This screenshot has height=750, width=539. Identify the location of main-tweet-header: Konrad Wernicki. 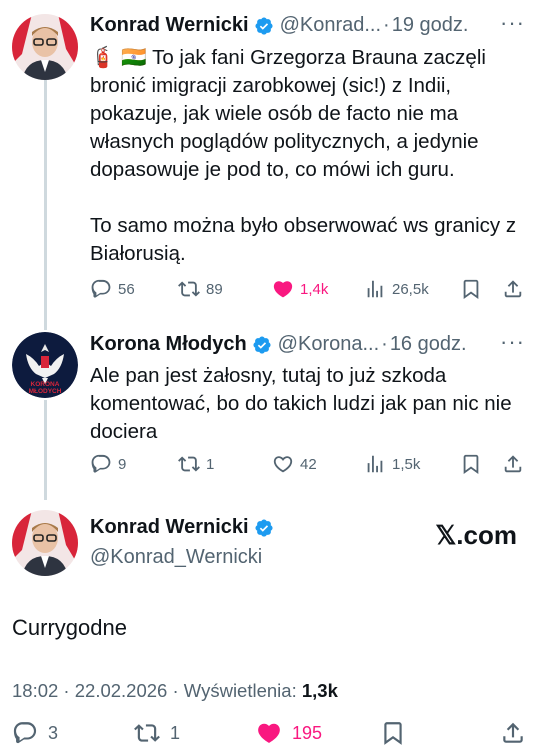
(182, 527).